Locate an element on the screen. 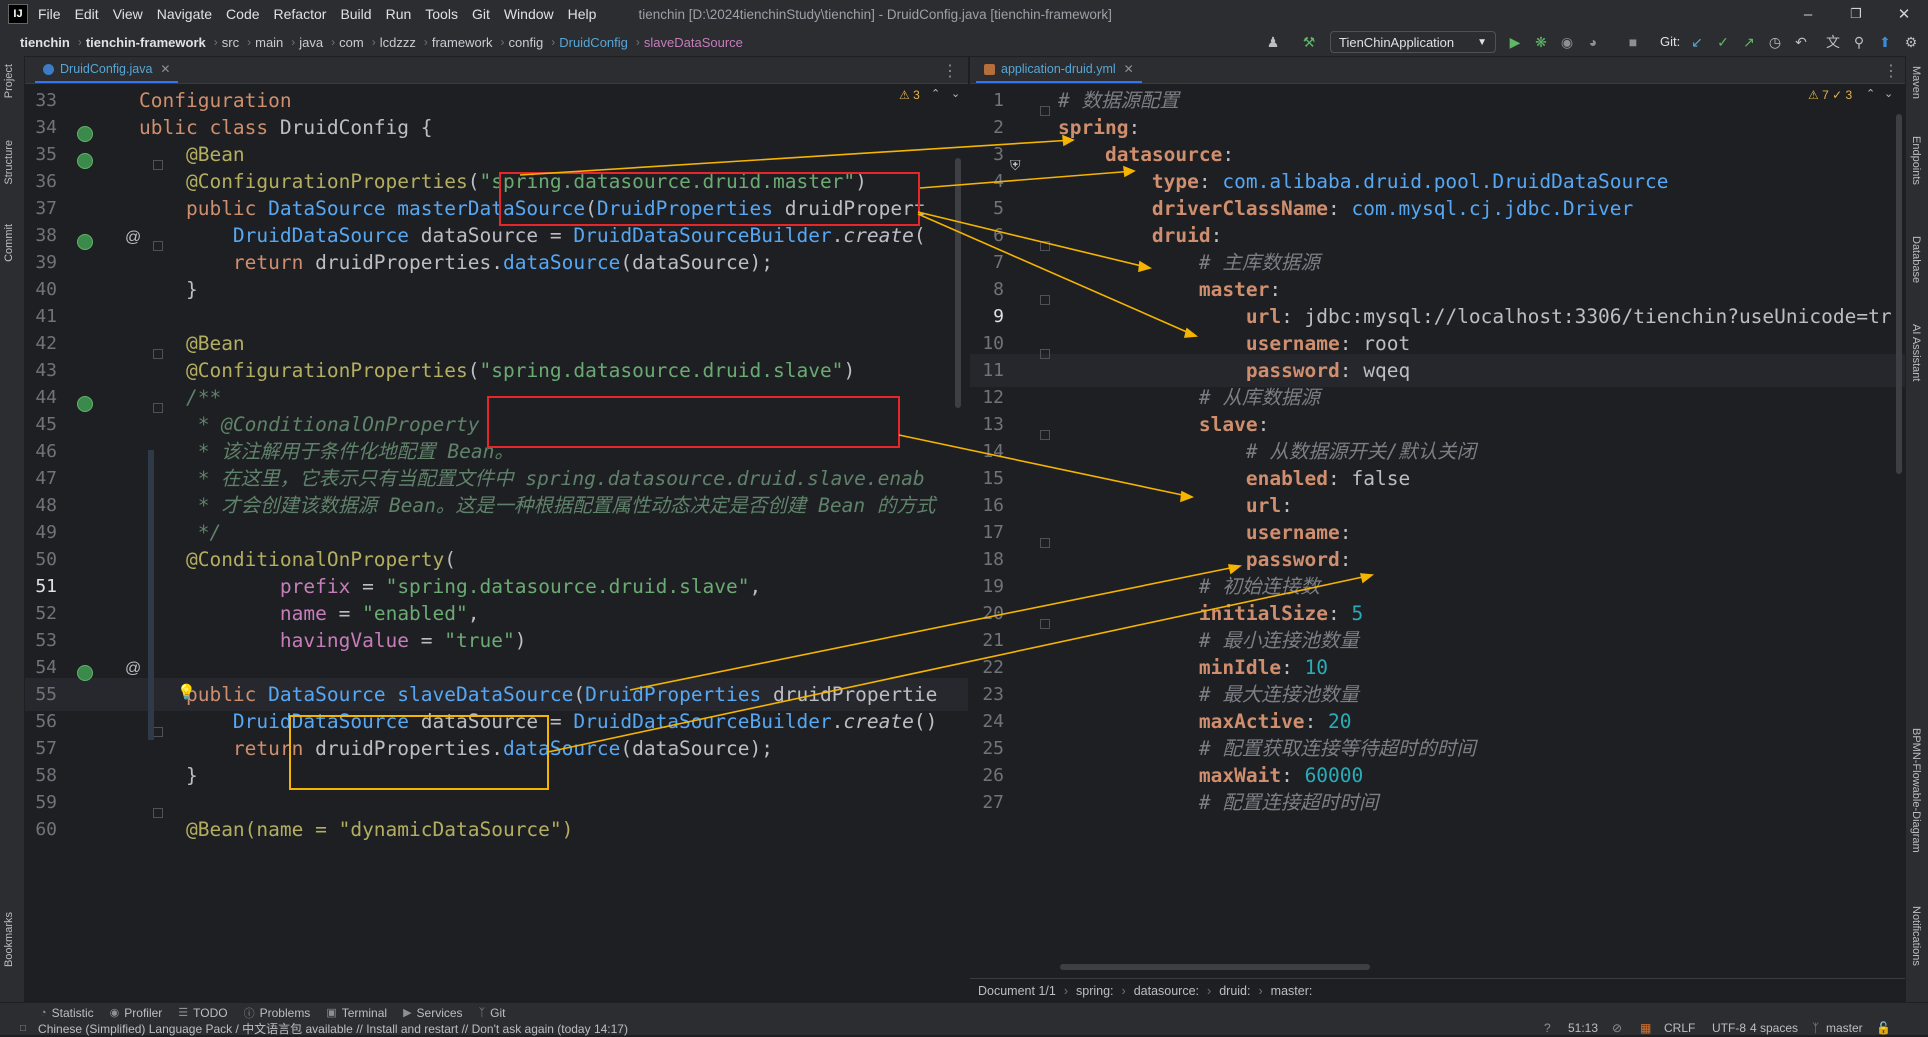 This screenshot has height=1037, width=1928. run-icon: ▶ is located at coordinates (1515, 42).